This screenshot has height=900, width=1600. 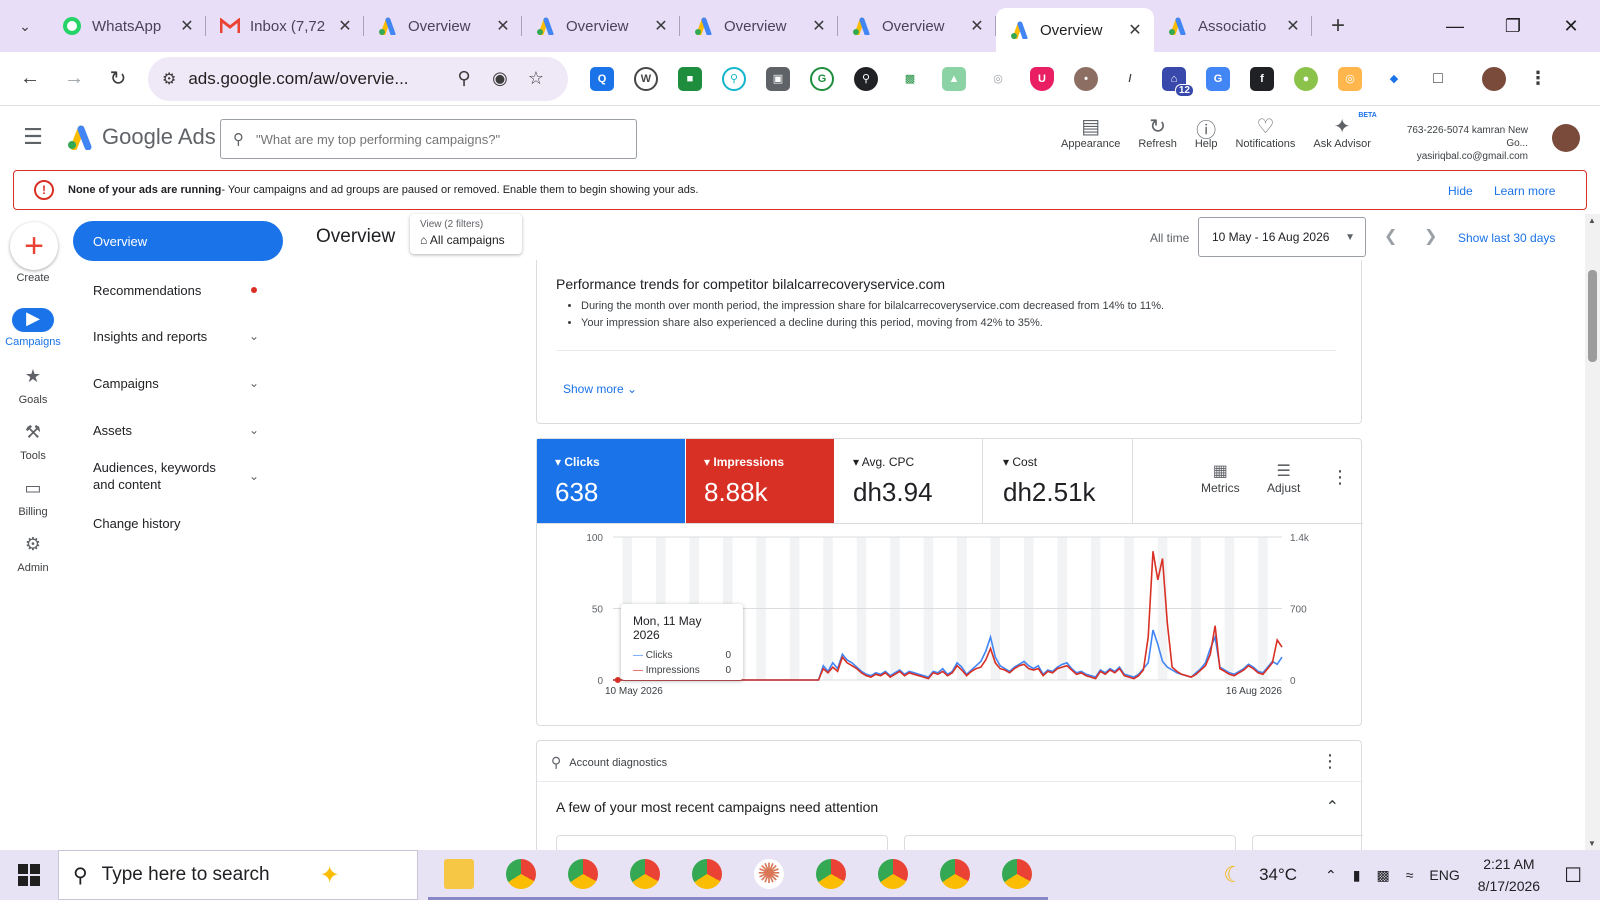 I want to click on rail-tools: ⚒ Tools, so click(x=33, y=442).